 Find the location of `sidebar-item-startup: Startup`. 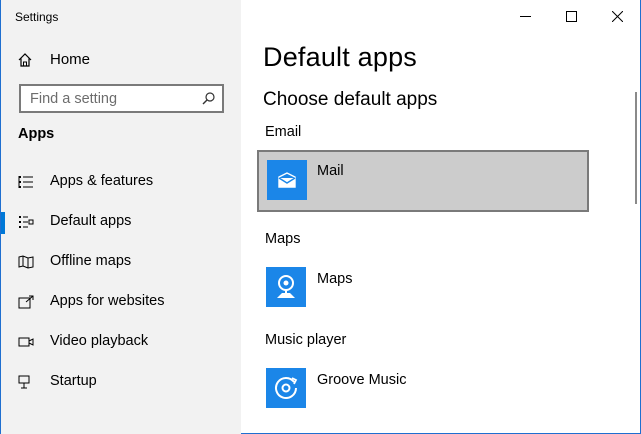

sidebar-item-startup: Startup is located at coordinates (121, 382).